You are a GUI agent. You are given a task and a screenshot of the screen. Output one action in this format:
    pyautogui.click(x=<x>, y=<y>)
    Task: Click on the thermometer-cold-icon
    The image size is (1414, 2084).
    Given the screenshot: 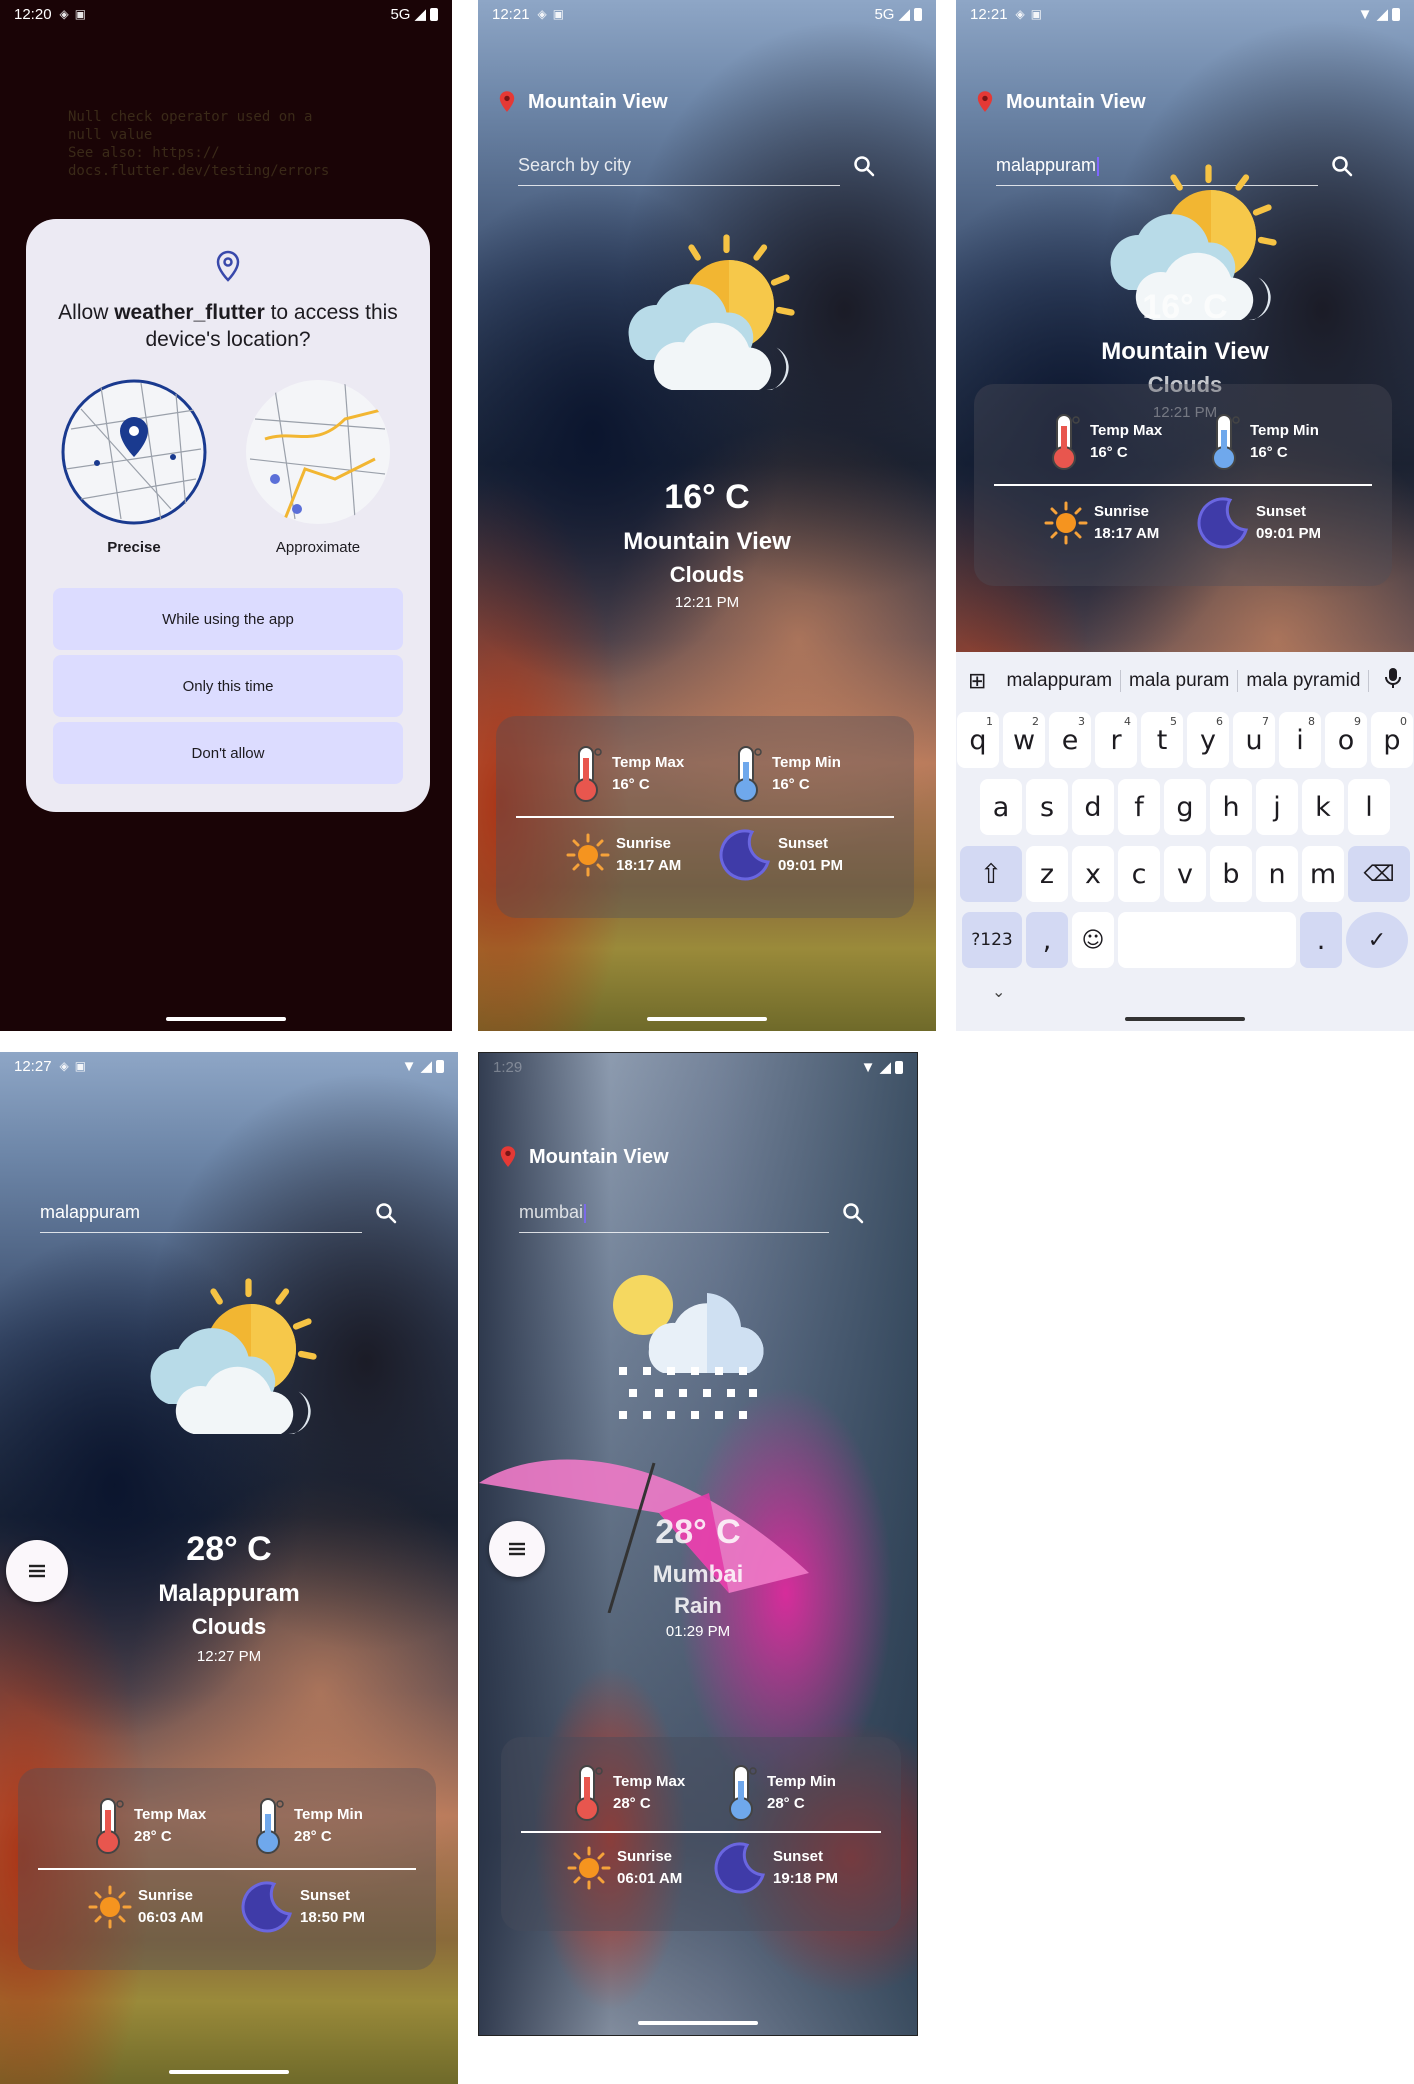 What is the action you would take?
    pyautogui.click(x=268, y=1826)
    